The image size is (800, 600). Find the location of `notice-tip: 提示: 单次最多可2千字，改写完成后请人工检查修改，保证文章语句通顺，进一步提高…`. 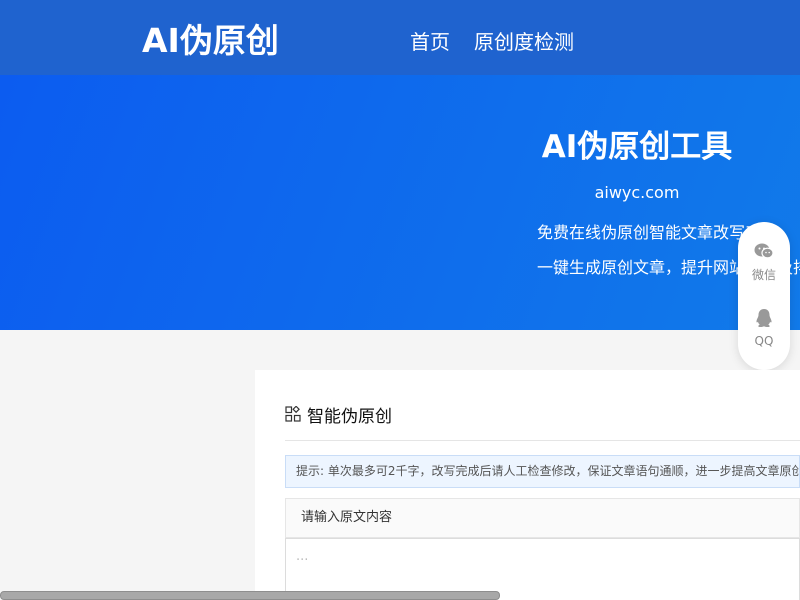

notice-tip: 提示: 单次最多可2千字，改写完成后请人工检查修改，保证文章语句通顺，进一步提高… is located at coordinates (542, 471).